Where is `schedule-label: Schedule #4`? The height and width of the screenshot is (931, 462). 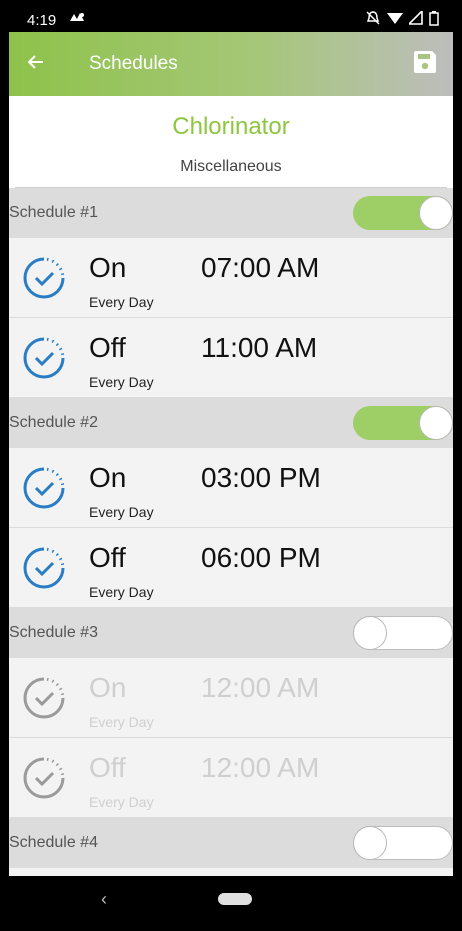 schedule-label: Schedule #4 is located at coordinates (53, 842).